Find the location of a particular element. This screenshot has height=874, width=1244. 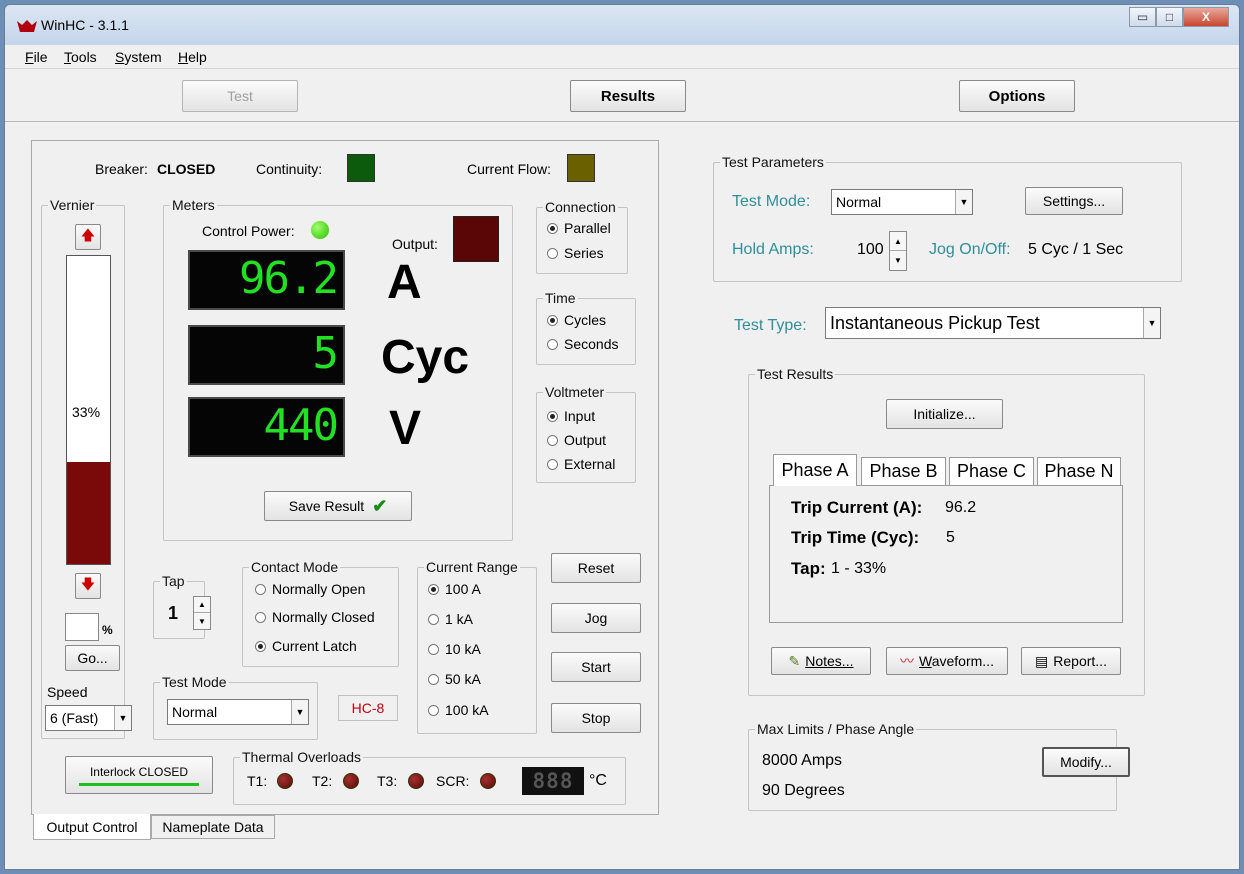

test-parameters-label: Test Parameters is located at coordinates (773, 162).